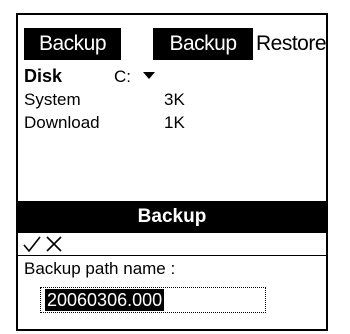 This screenshot has width=350, height=334. Describe the element at coordinates (54, 244) in the screenshot. I see `close-icon` at that location.